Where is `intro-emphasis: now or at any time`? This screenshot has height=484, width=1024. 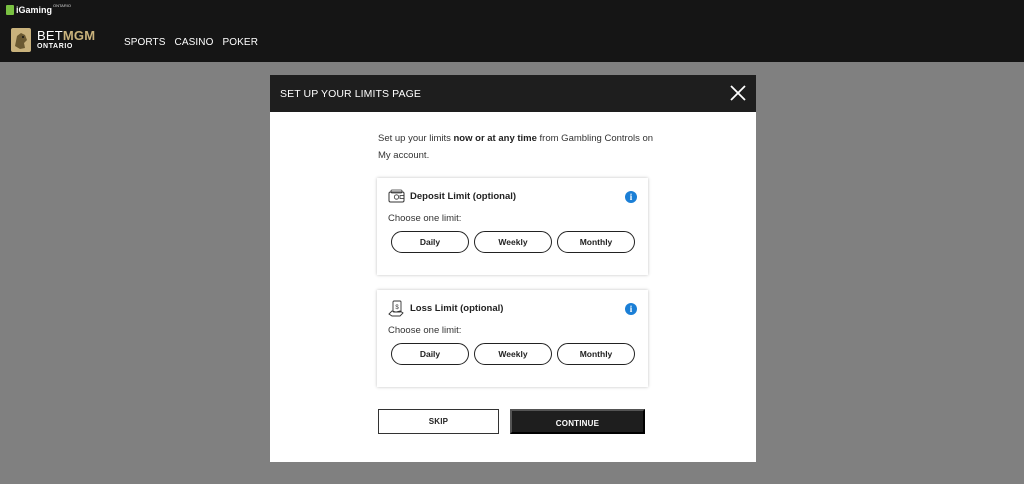 intro-emphasis: now or at any time is located at coordinates (495, 138).